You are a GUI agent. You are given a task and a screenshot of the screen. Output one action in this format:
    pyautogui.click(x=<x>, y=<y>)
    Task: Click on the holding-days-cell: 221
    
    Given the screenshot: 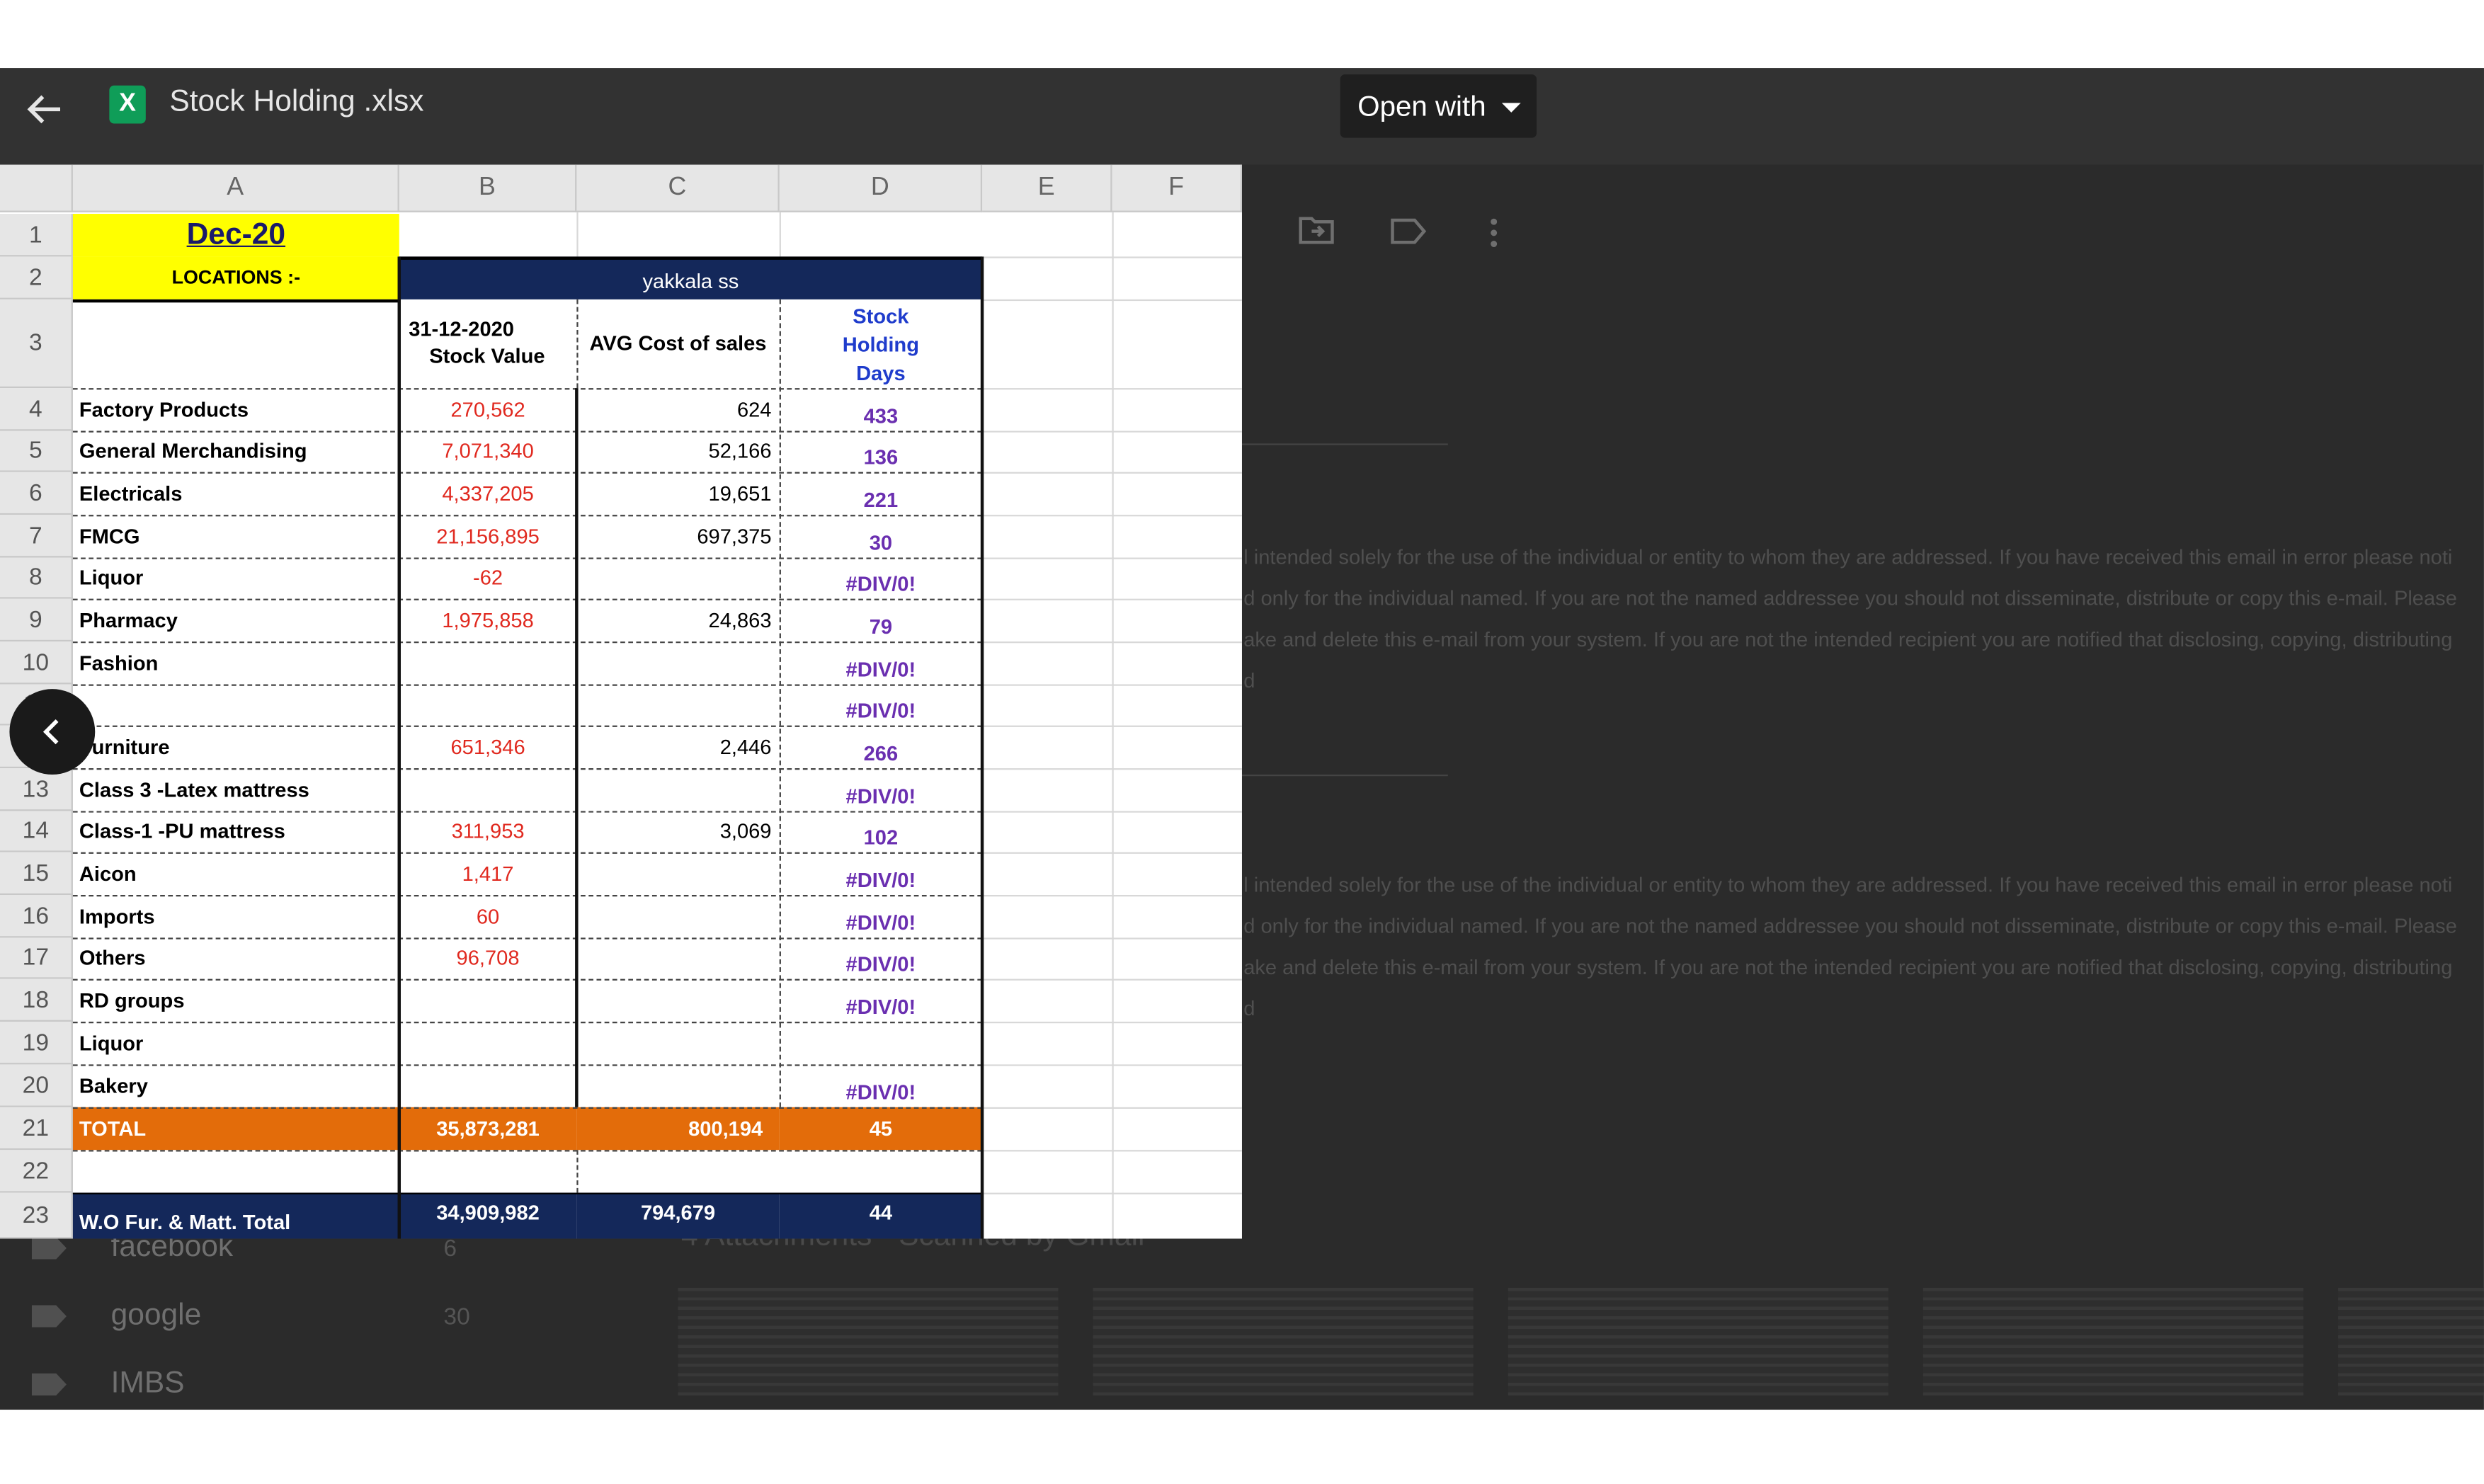 What is the action you would take?
    pyautogui.click(x=881, y=500)
    